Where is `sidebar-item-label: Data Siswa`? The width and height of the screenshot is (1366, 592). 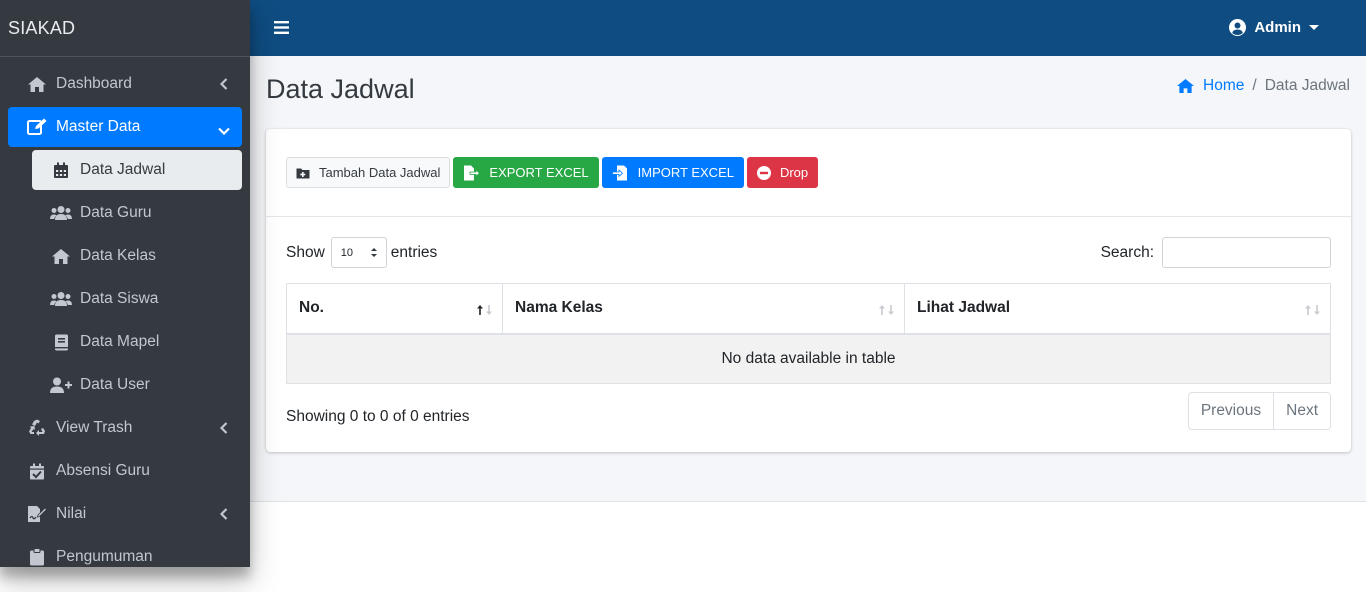
sidebar-item-label: Data Siswa is located at coordinates (119, 298).